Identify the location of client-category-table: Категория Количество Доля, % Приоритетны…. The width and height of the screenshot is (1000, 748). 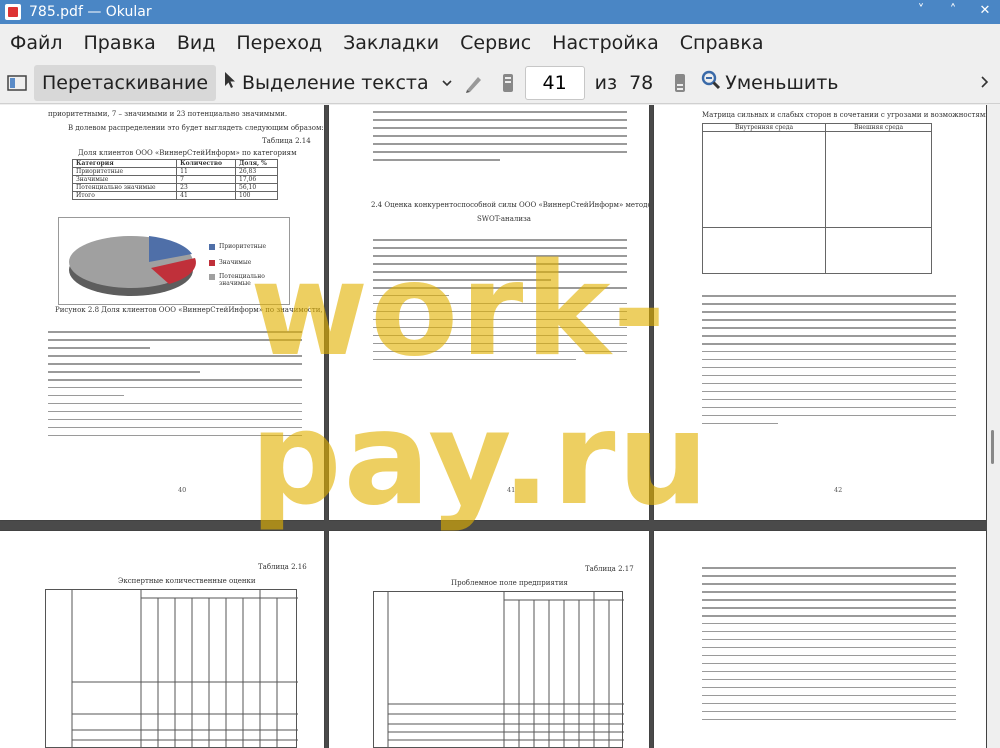
(174, 179).